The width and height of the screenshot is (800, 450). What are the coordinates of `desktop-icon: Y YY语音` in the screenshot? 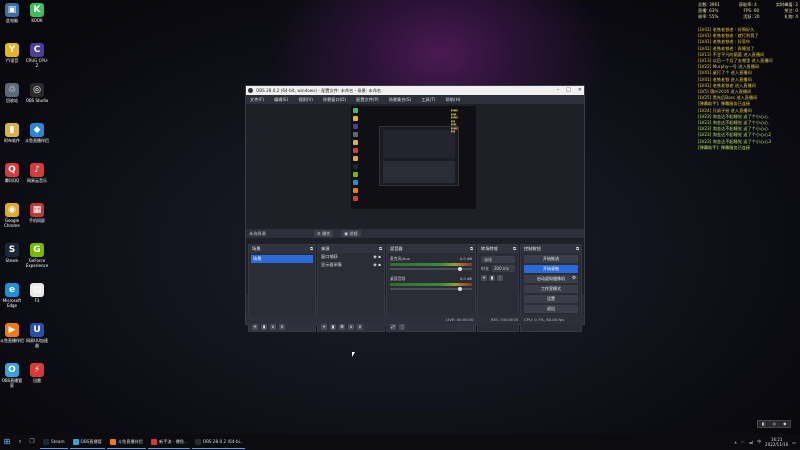 It's located at (12, 53).